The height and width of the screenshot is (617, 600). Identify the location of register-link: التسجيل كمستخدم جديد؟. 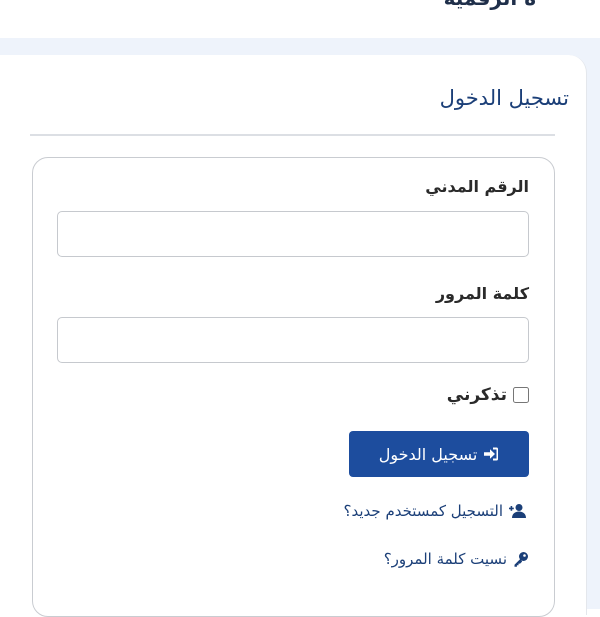
(436, 511).